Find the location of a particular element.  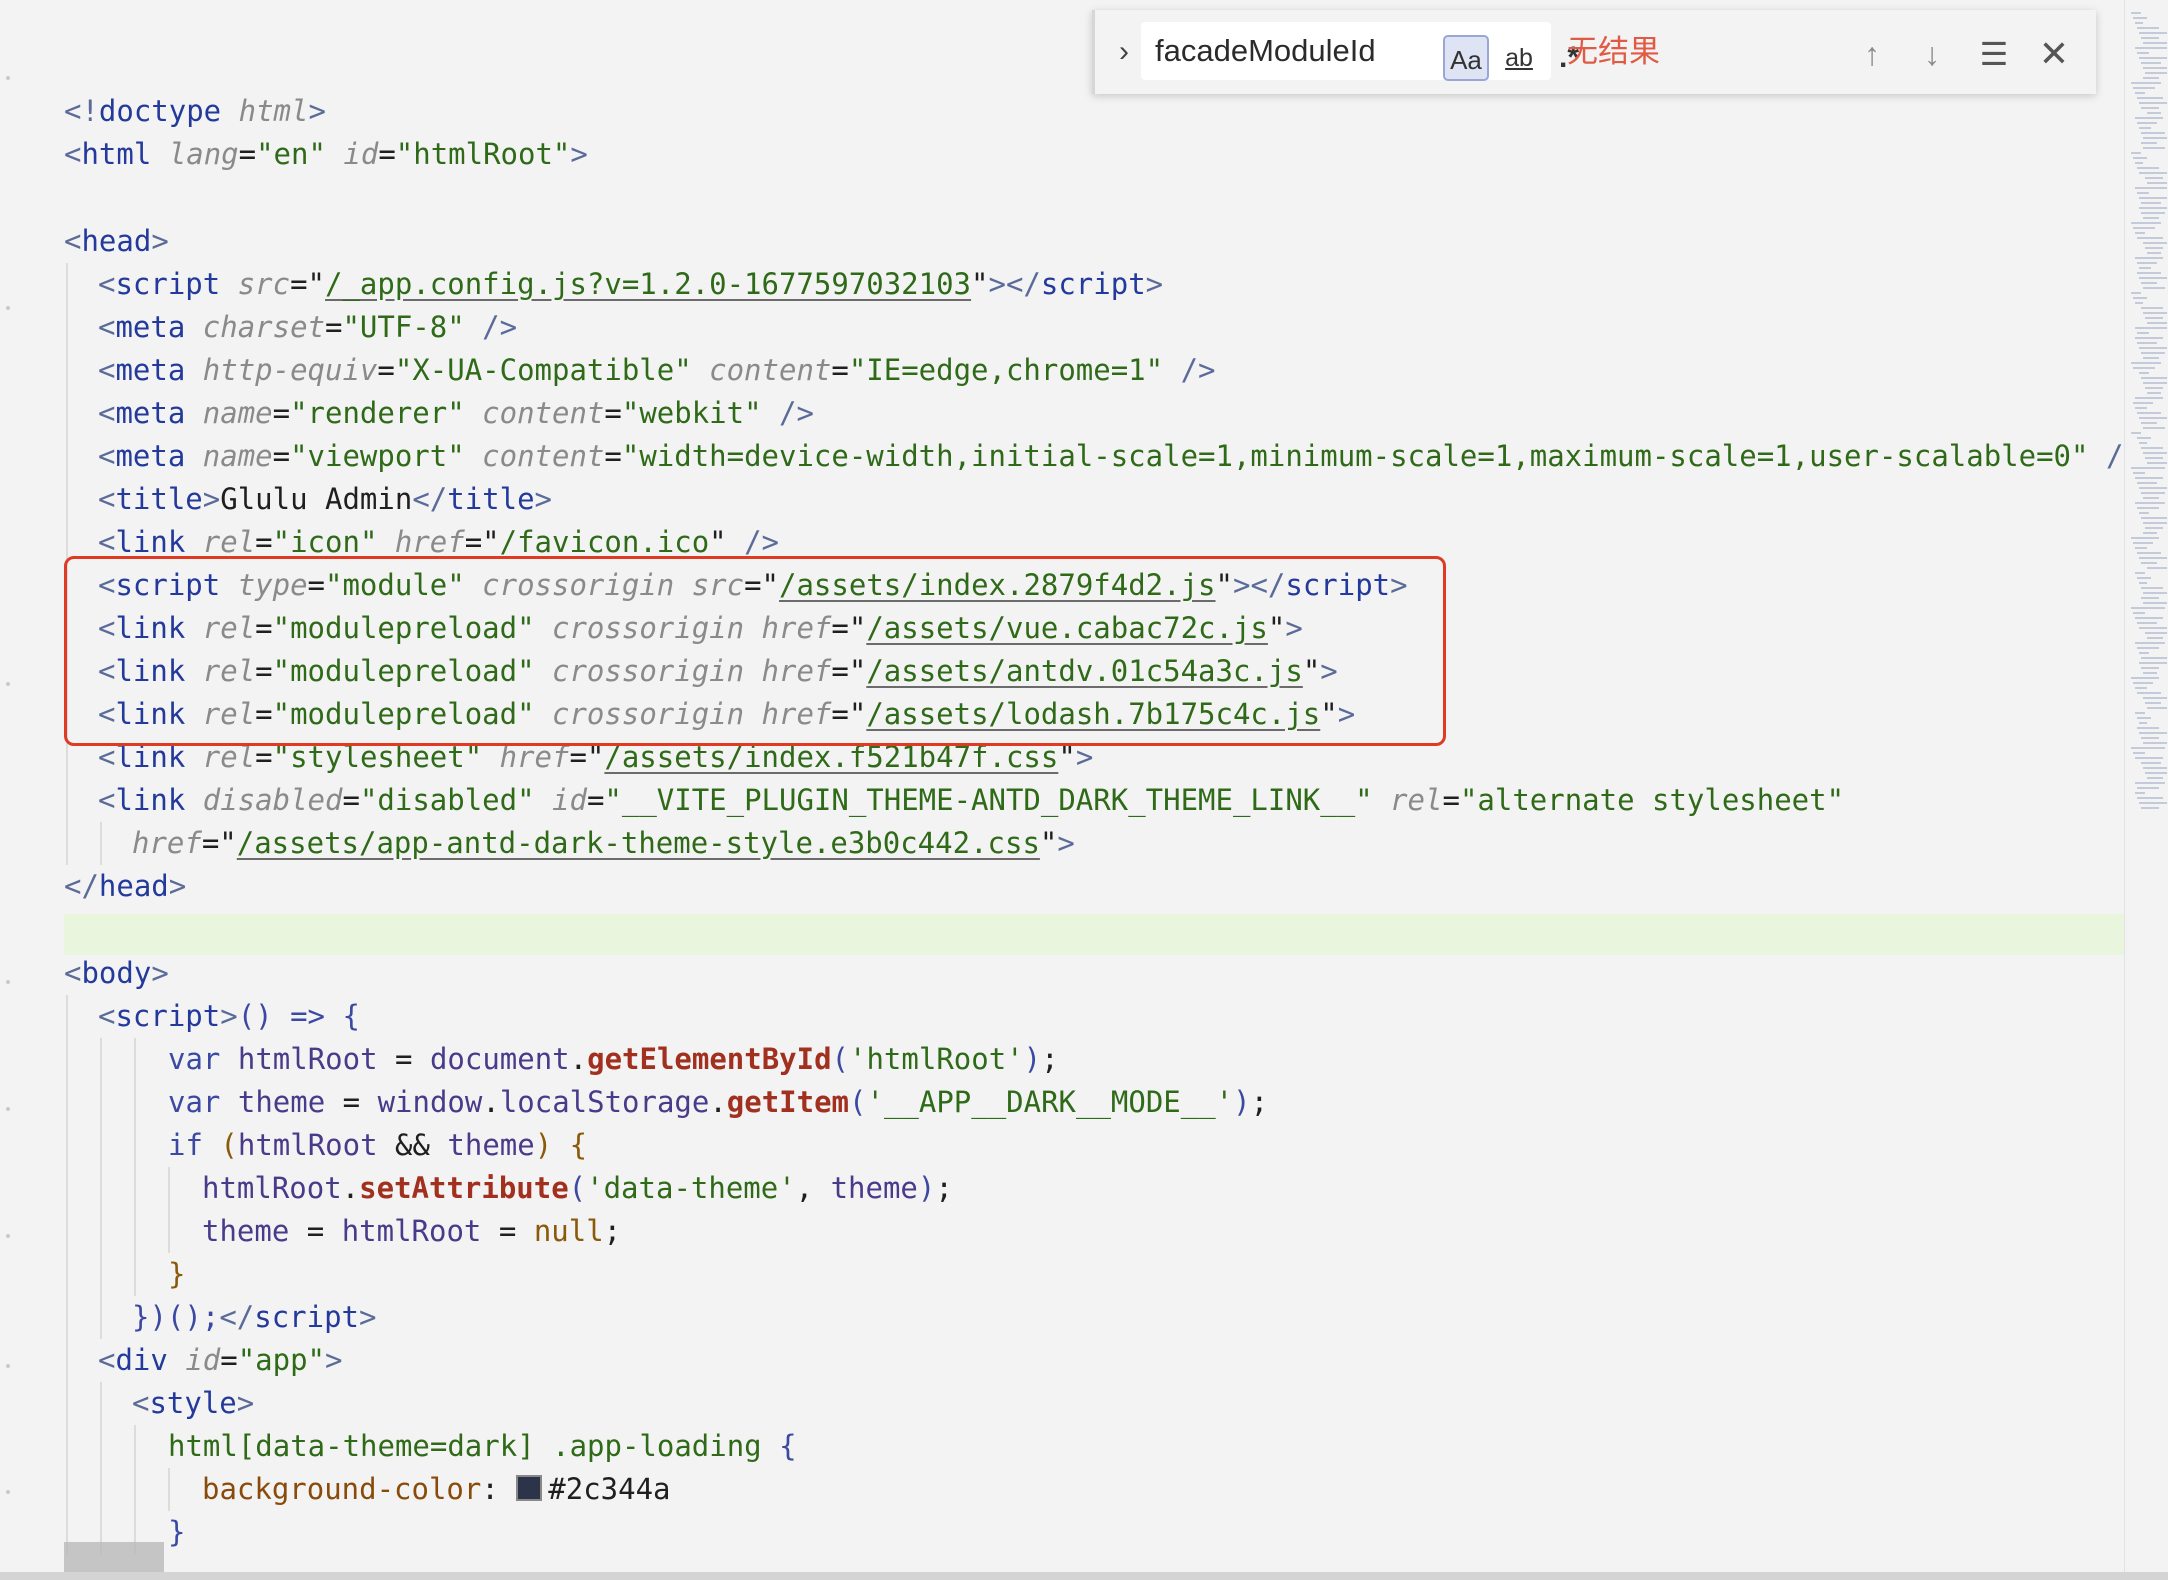

code-line: })();</script> is located at coordinates (188, 1317).